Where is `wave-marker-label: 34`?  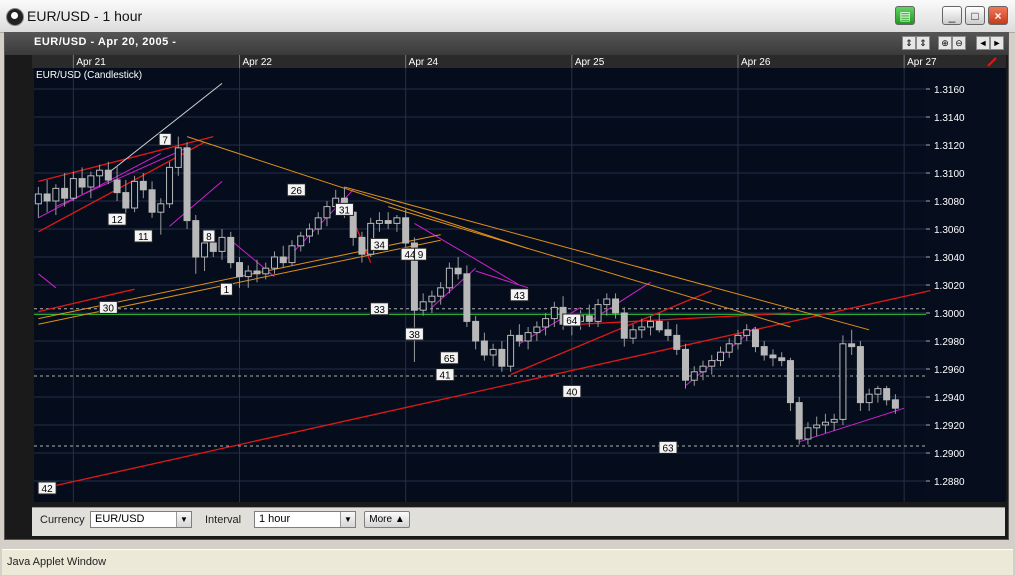 wave-marker-label: 34 is located at coordinates (380, 245).